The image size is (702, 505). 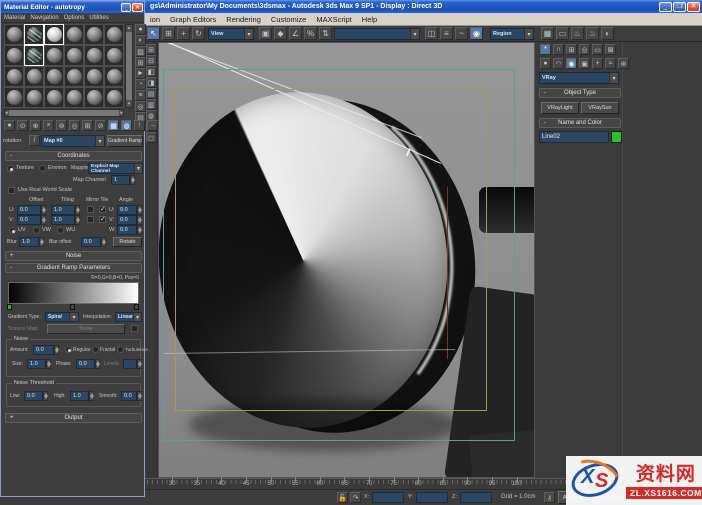 I want to click on sample-type-icon: ●, so click(x=140, y=29).